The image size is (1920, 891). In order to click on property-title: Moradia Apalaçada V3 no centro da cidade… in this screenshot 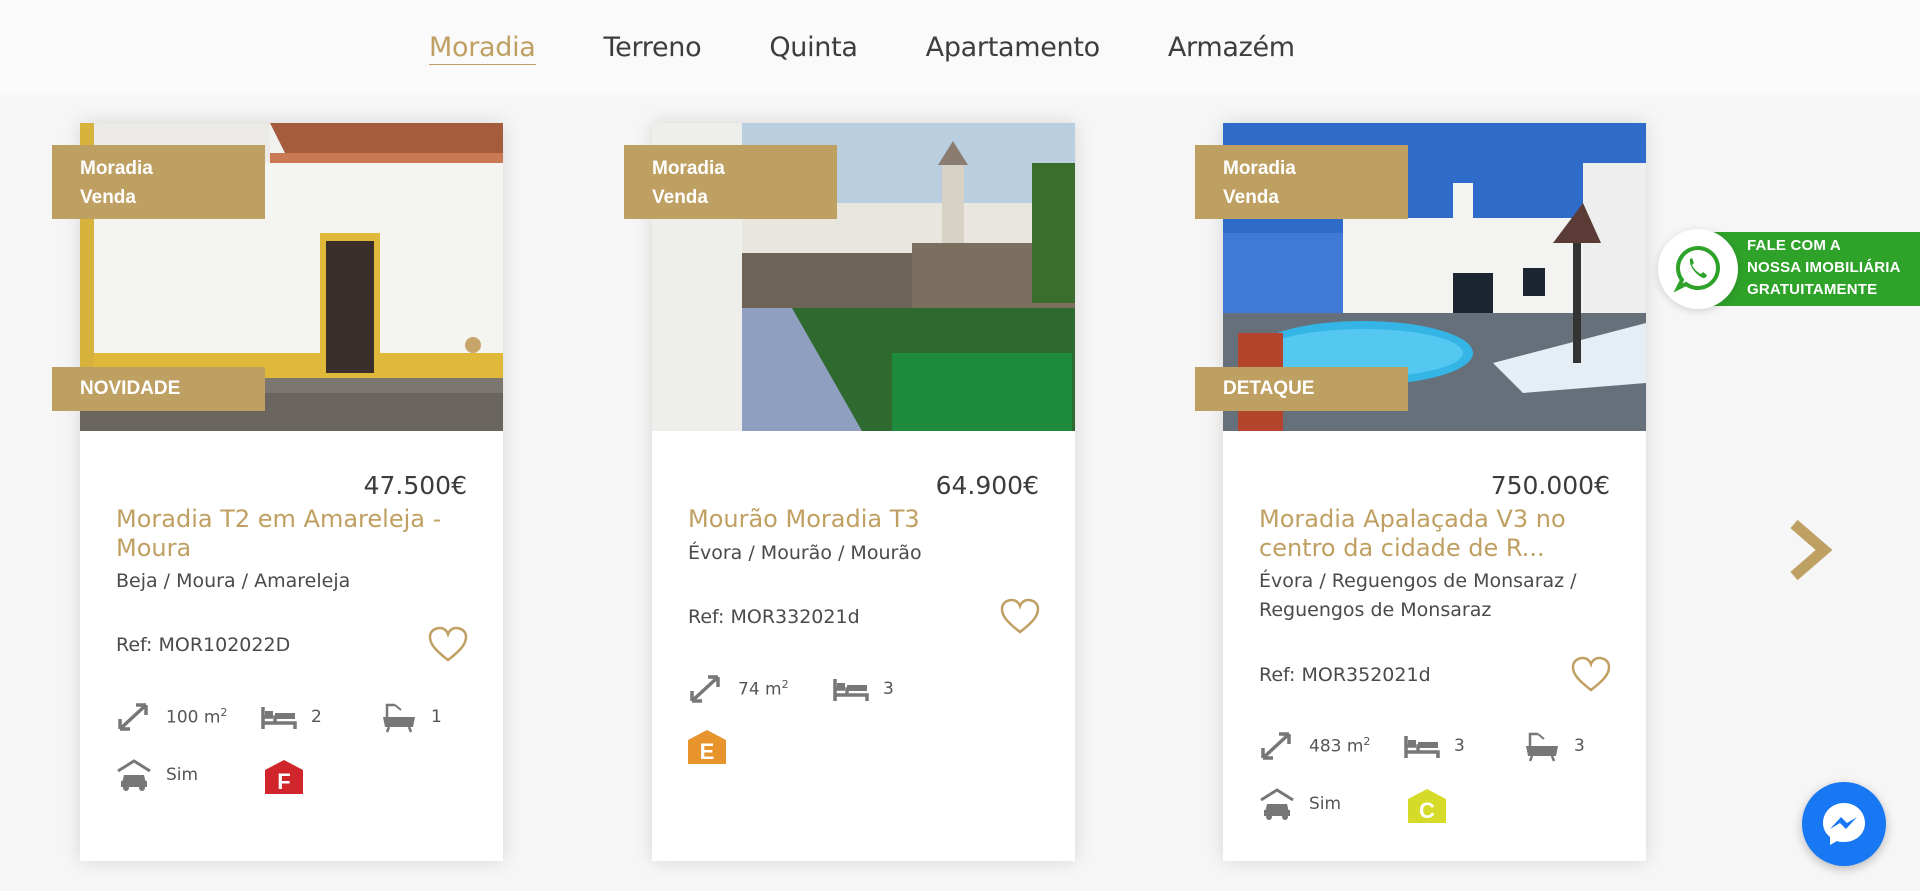, I will do `click(1424, 534)`.